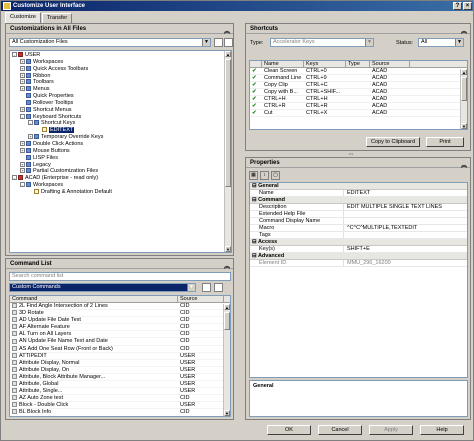 Image resolution: width=474 pixels, height=441 pixels. What do you see at coordinates (121, 96) in the screenshot?
I see `tree-item: Quick Properties` at bounding box center [121, 96].